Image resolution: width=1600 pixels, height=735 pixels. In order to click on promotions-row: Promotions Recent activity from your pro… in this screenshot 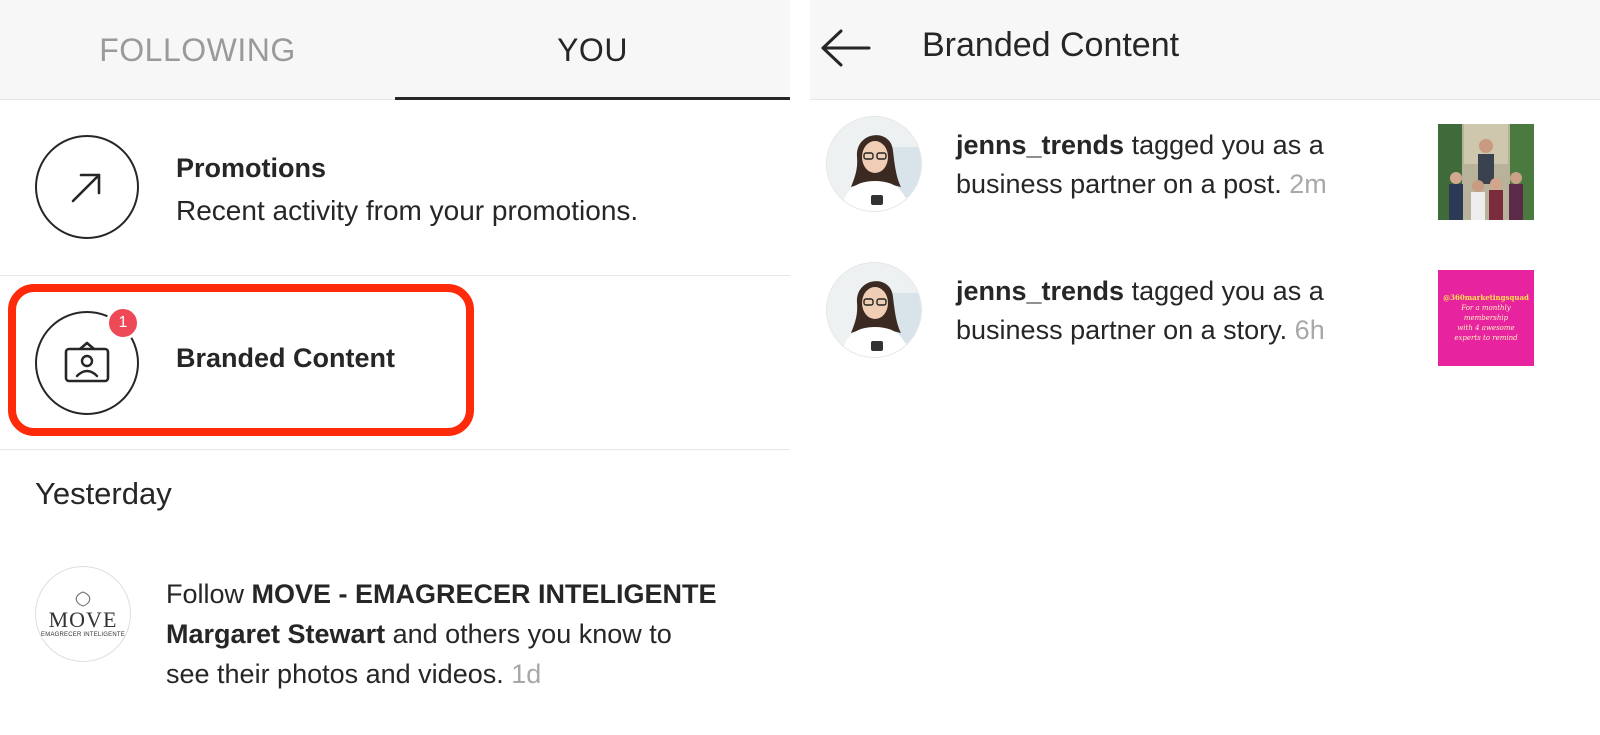, I will do `click(395, 188)`.